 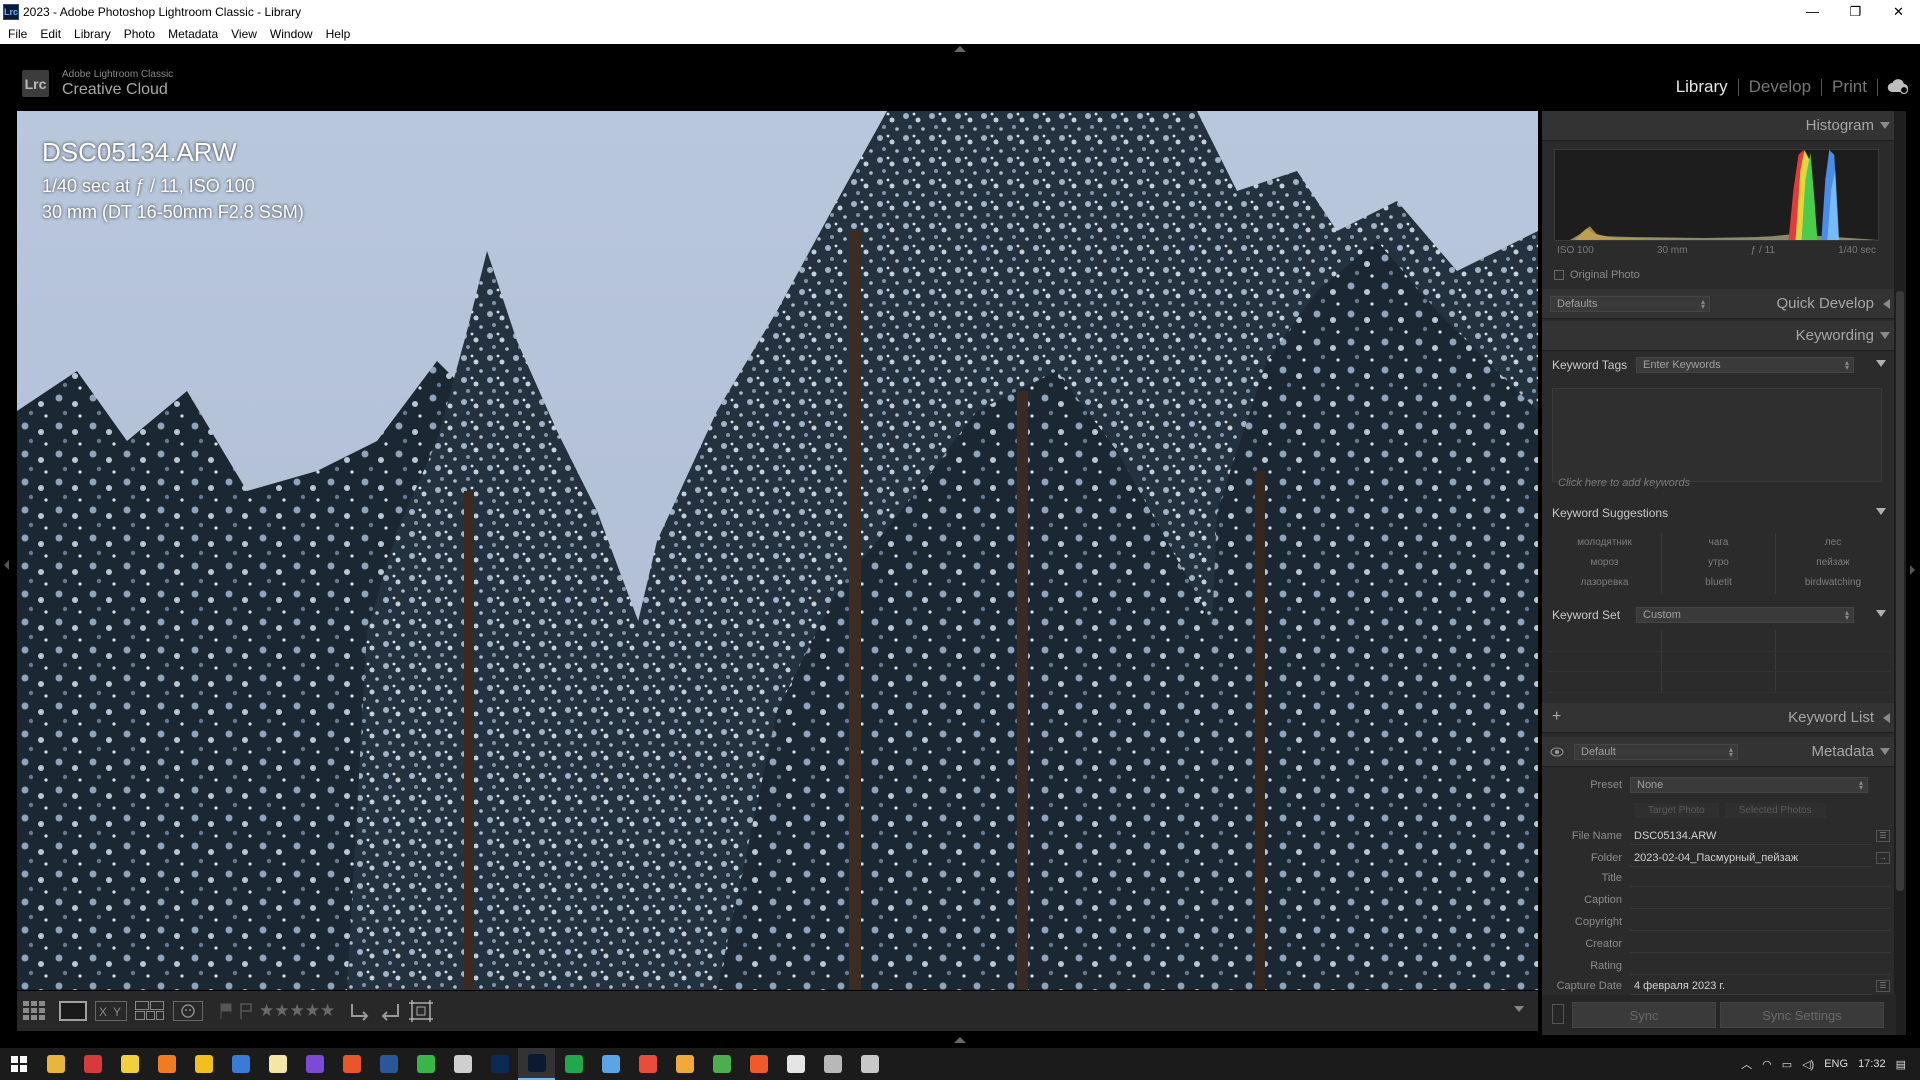 What do you see at coordinates (240, 1064) in the screenshot?
I see `taskbar-app-app-blue` at bounding box center [240, 1064].